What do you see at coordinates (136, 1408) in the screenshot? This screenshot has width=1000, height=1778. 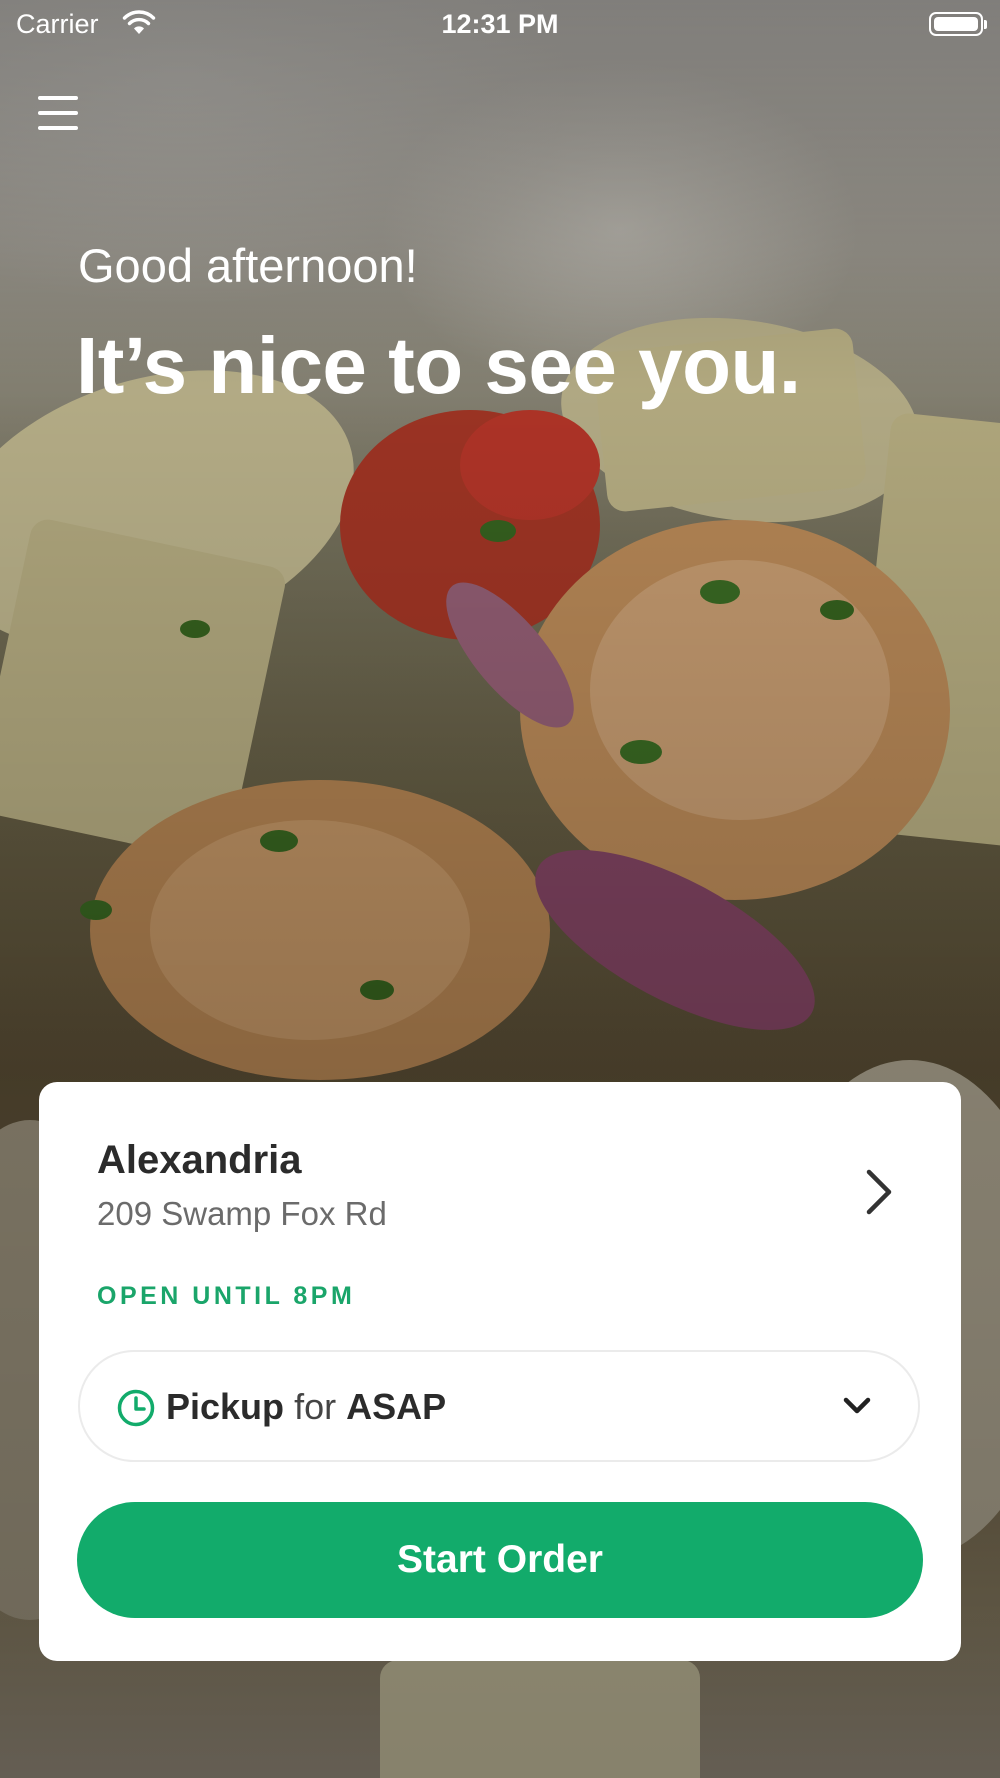 I see `clock-icon` at bounding box center [136, 1408].